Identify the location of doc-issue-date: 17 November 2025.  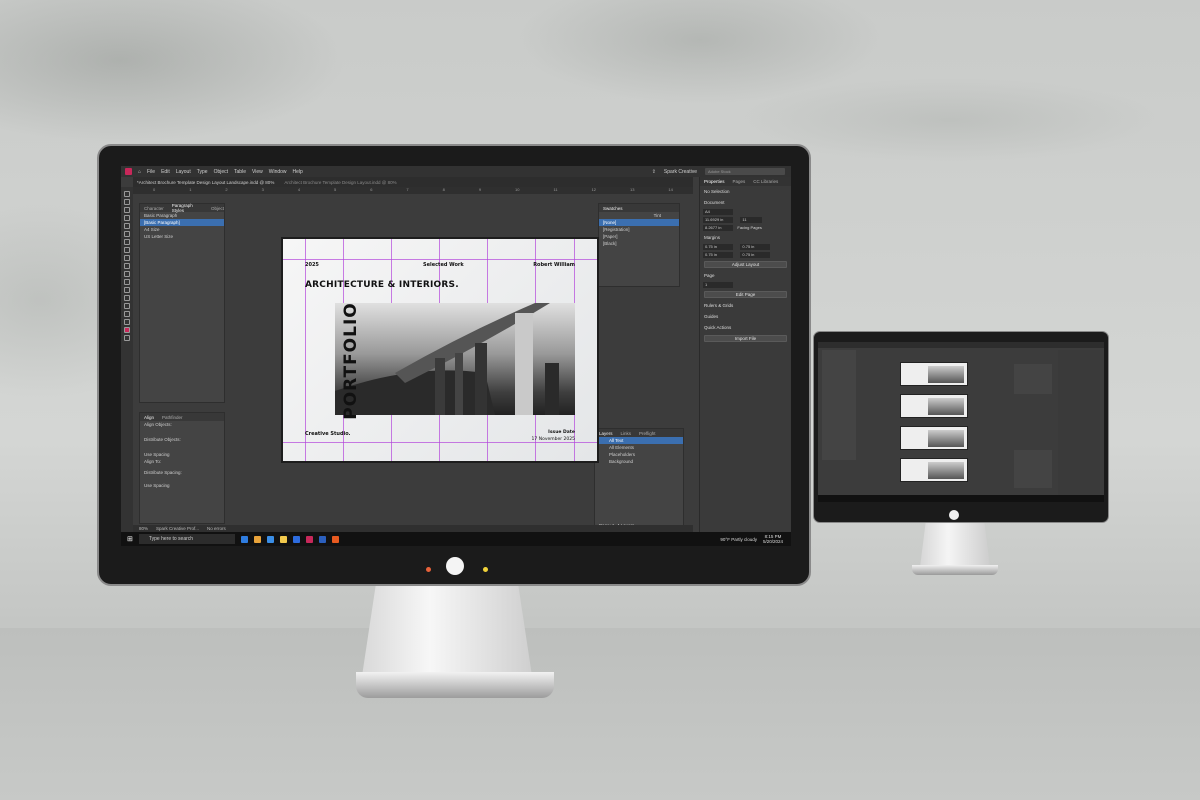
(553, 439).